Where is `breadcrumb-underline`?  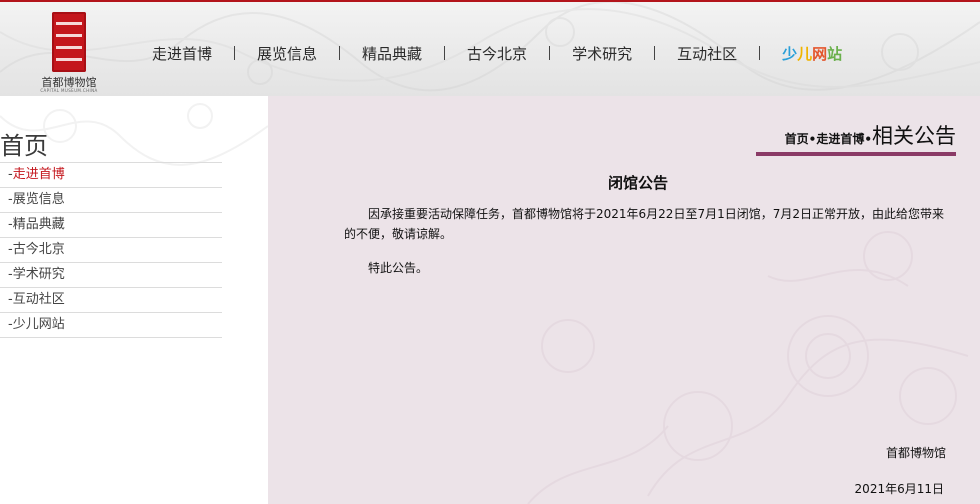 breadcrumb-underline is located at coordinates (856, 154).